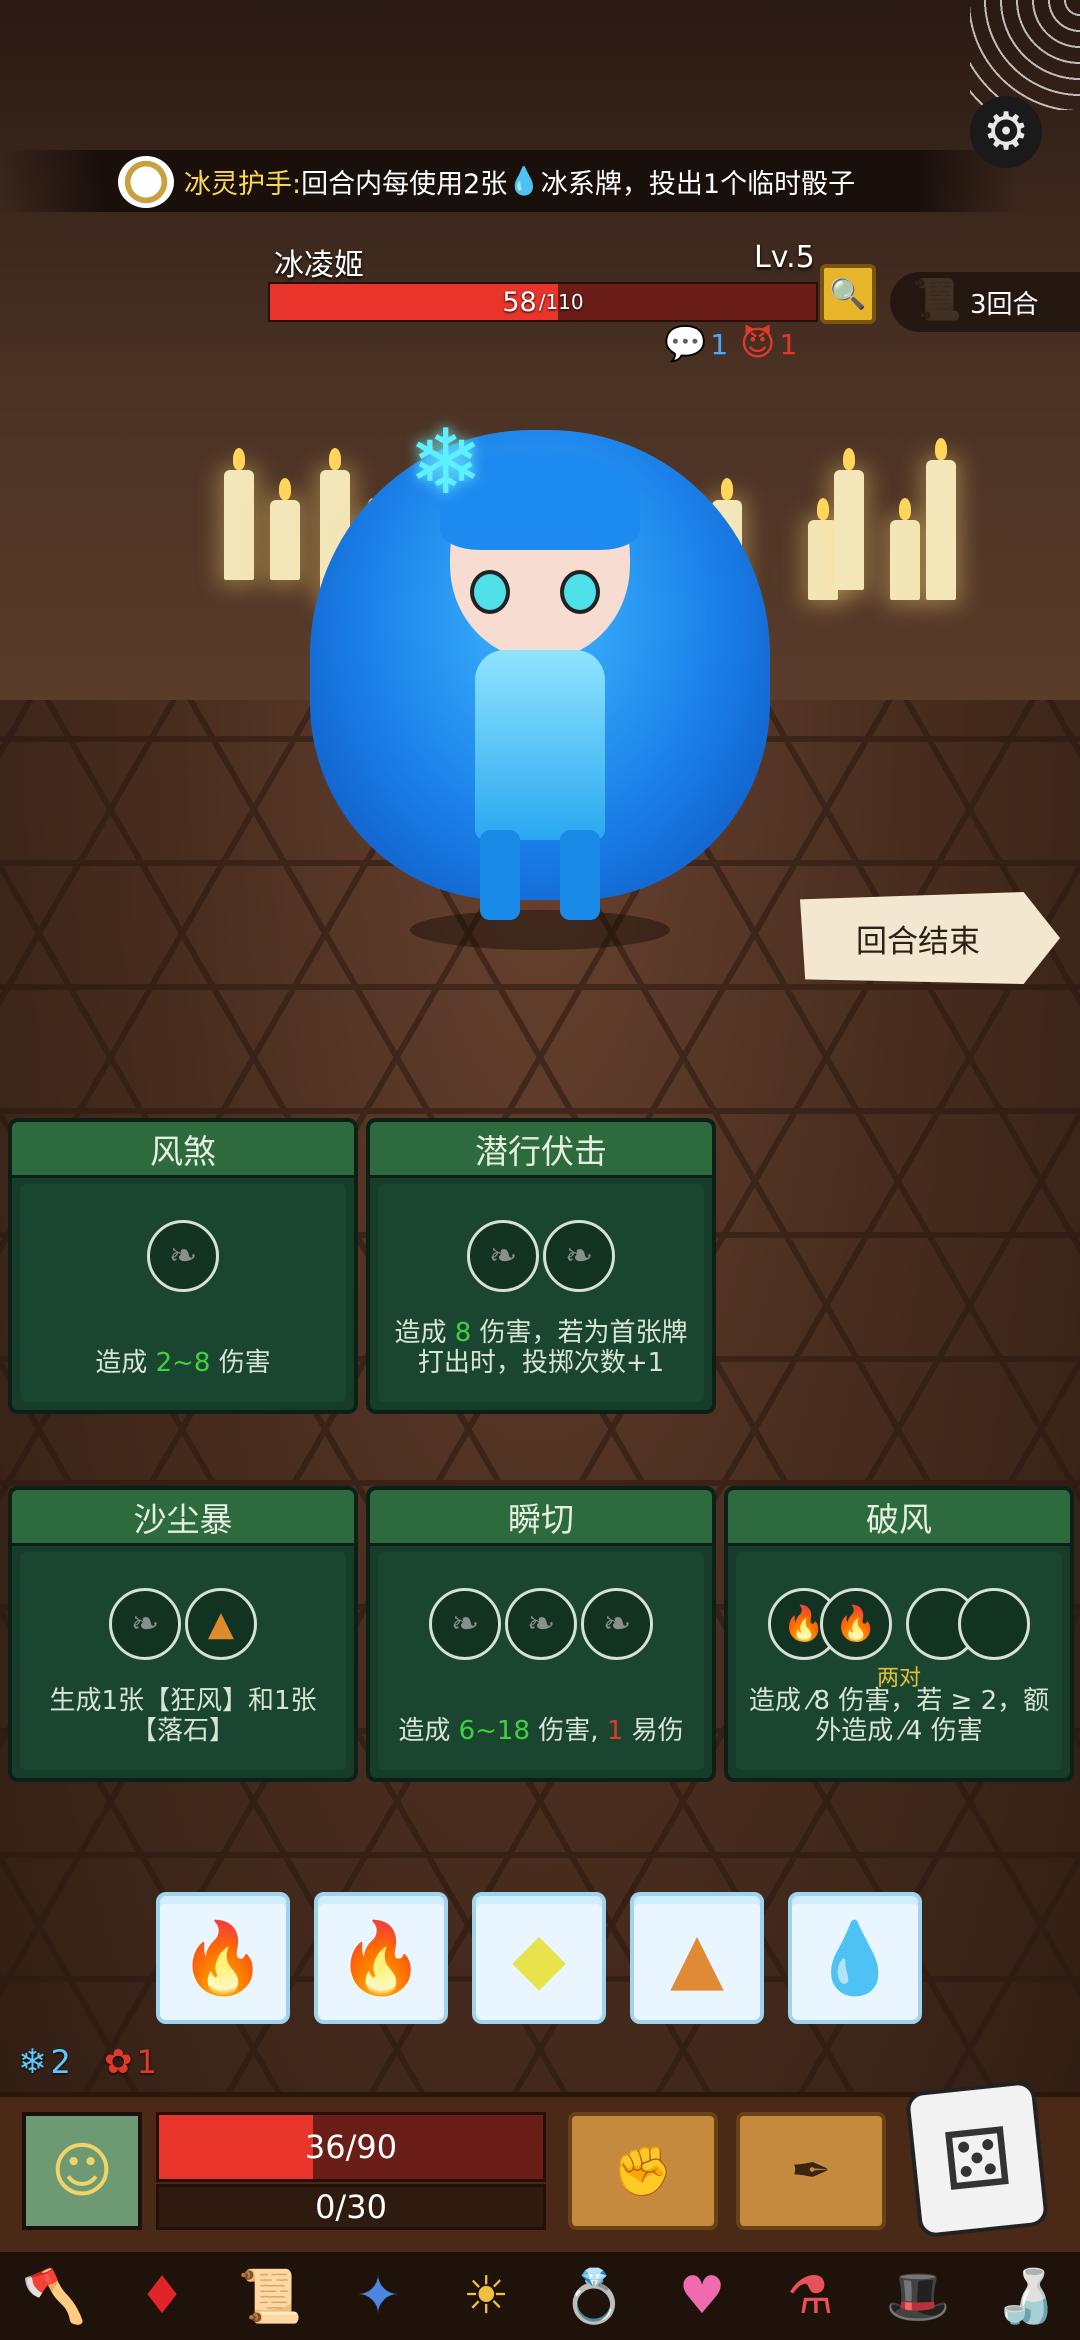  I want to click on relic-title: 冰灵护手:, so click(243, 184).